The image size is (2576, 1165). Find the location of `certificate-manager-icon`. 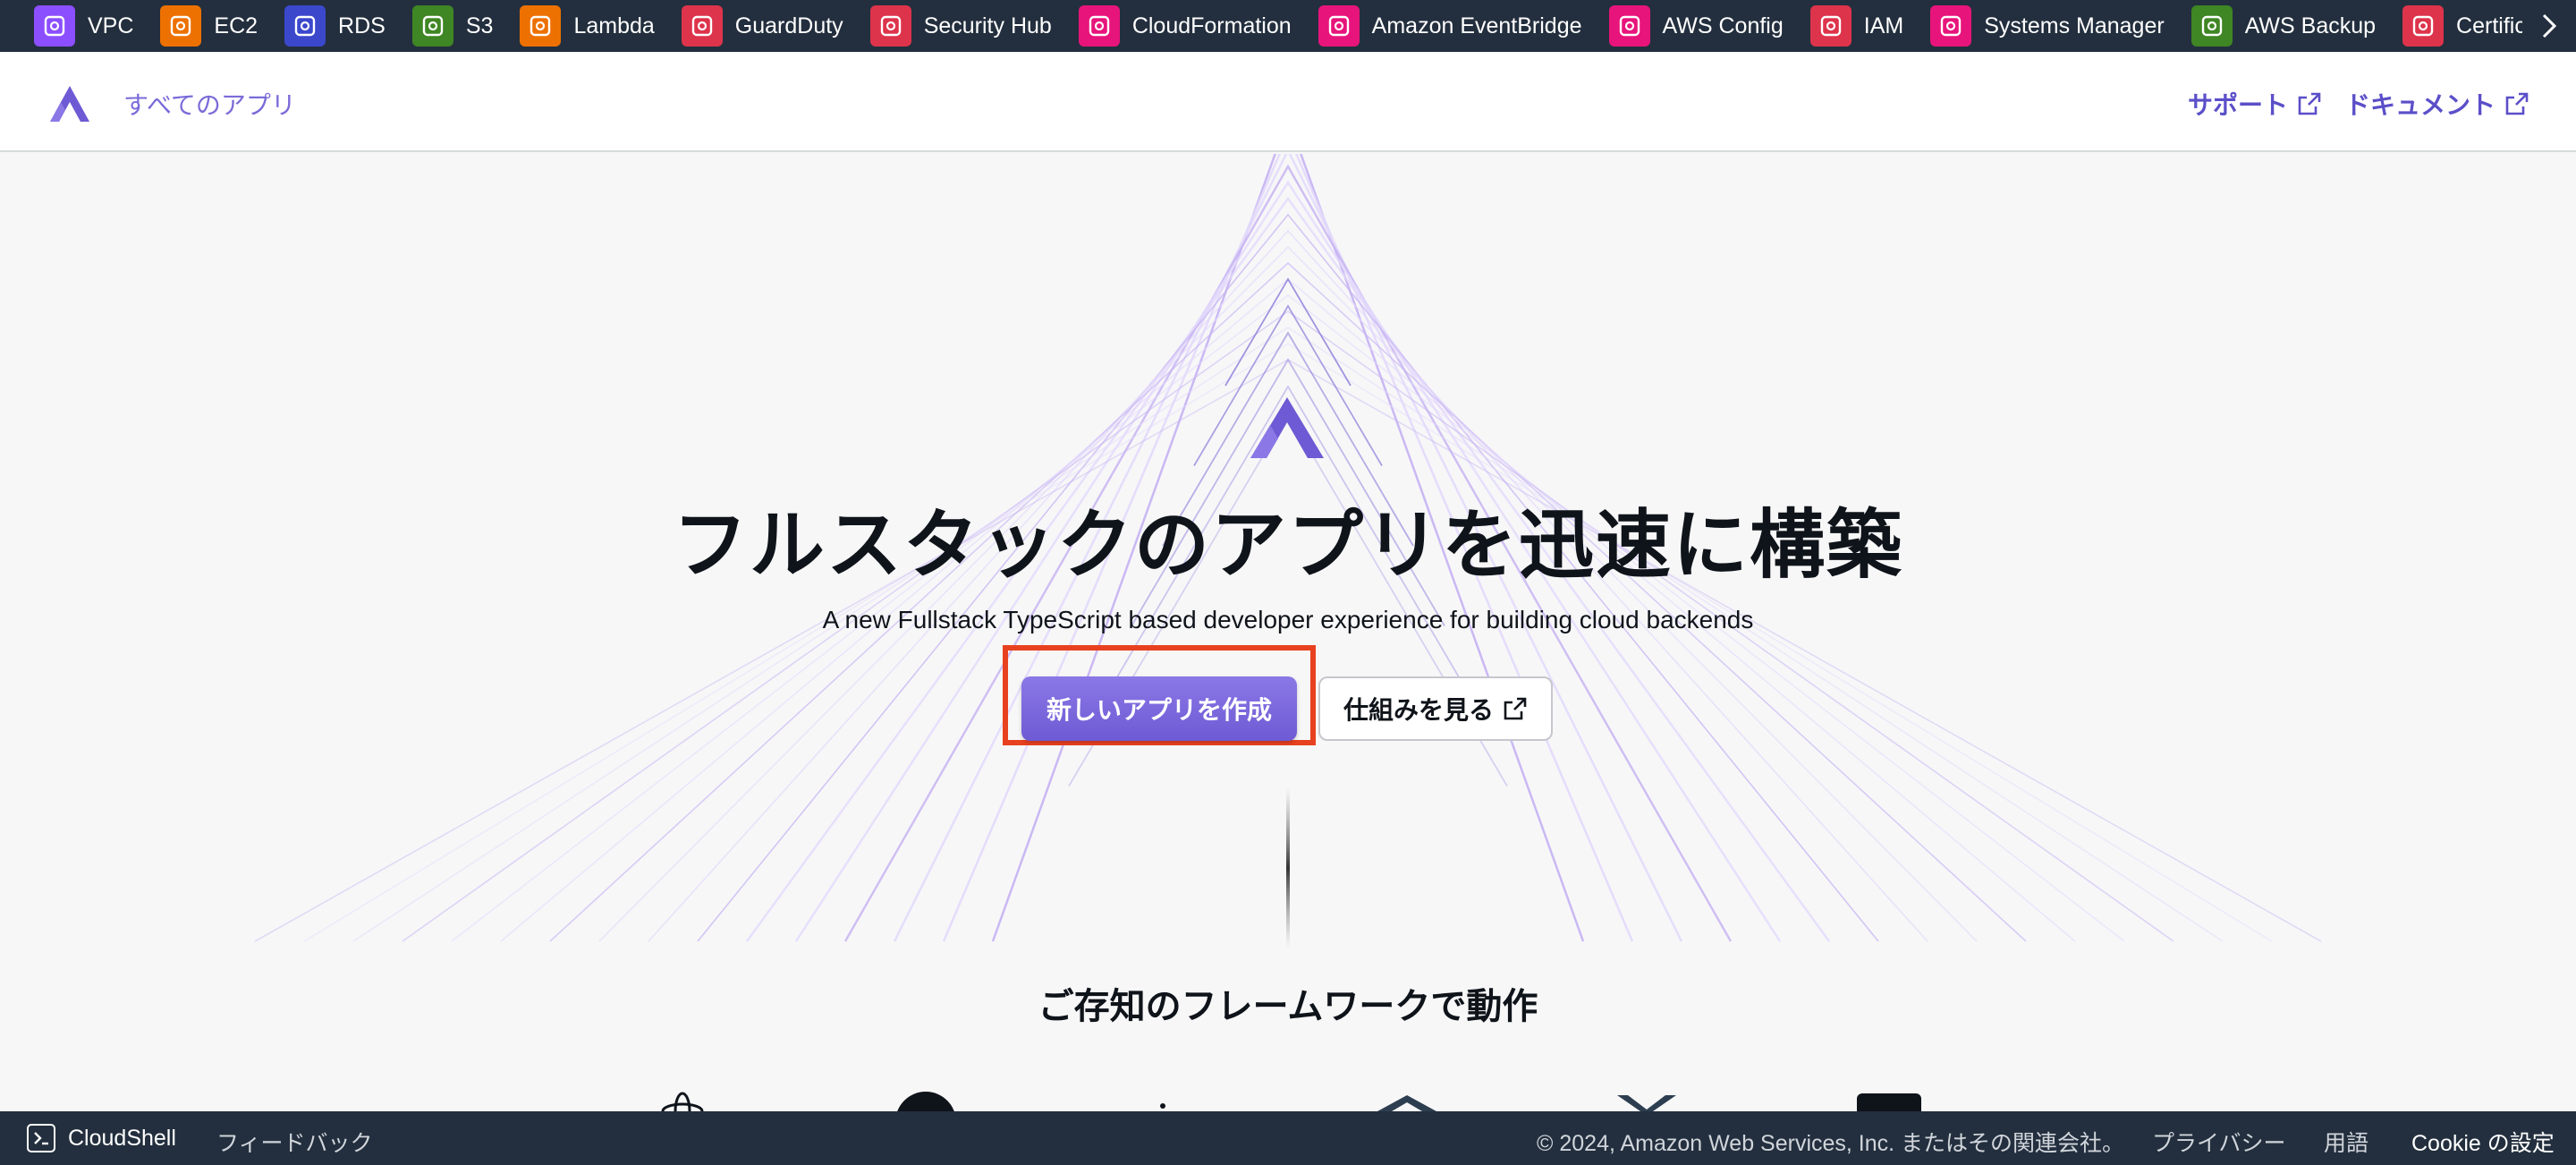

certificate-manager-icon is located at coordinates (2423, 26).